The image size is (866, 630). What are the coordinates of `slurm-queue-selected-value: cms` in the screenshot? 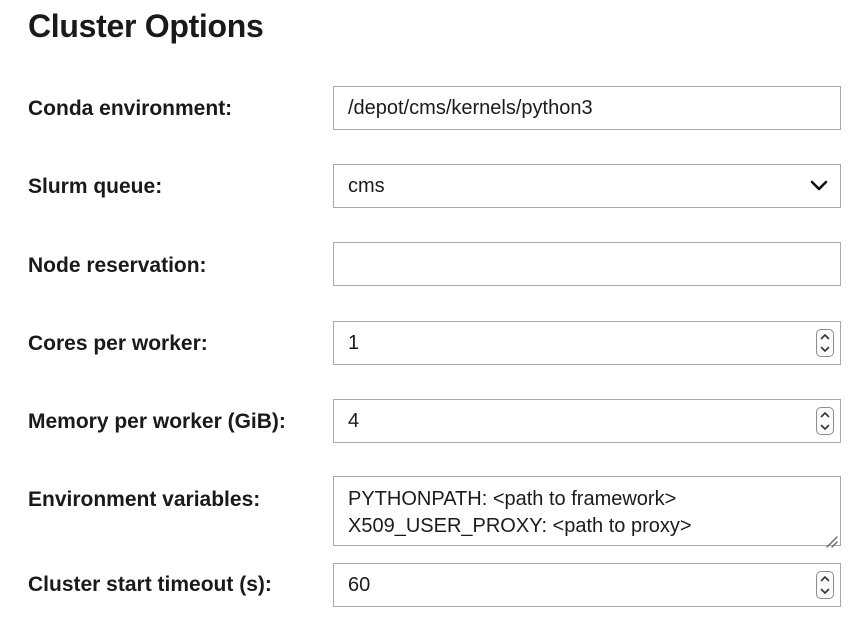 It's located at (366, 185).